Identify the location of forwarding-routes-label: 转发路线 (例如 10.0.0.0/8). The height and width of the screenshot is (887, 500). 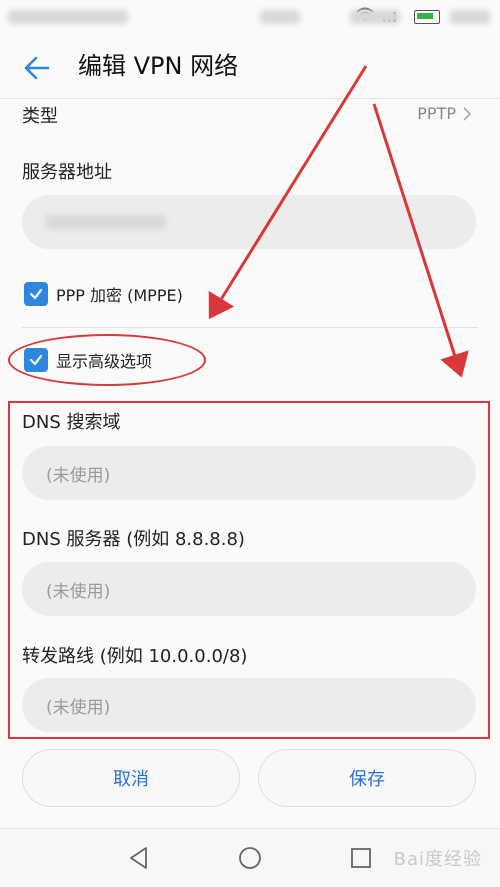
(135, 656).